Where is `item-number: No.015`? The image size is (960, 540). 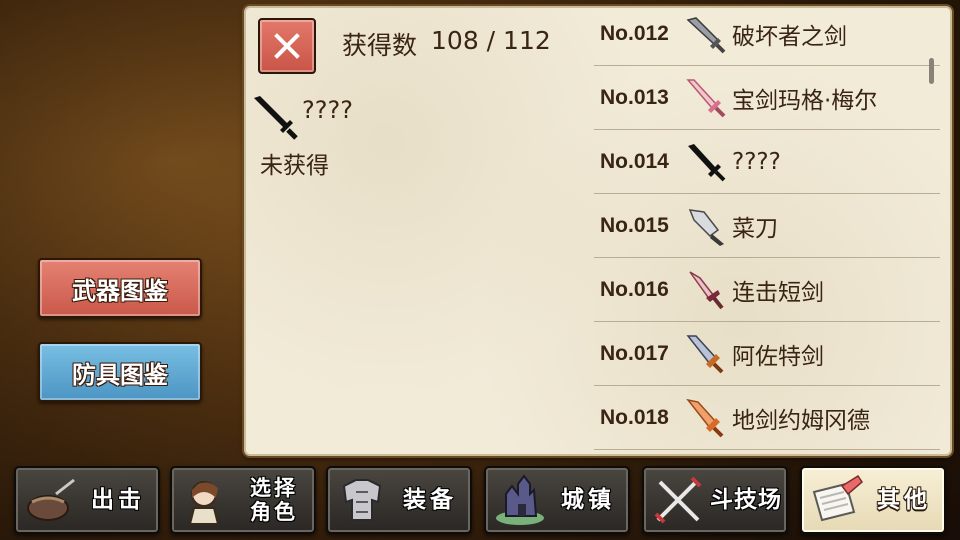 item-number: No.015 is located at coordinates (634, 225).